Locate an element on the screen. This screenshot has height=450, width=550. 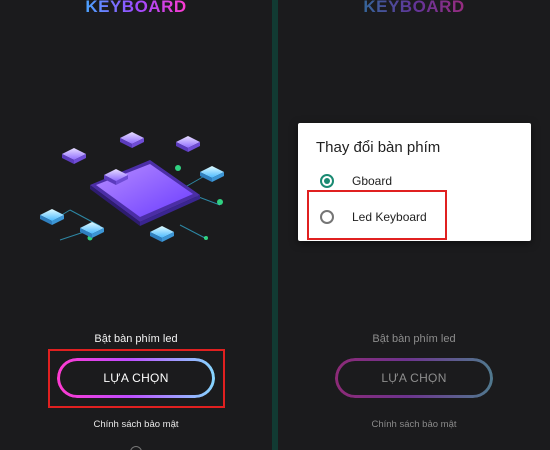
radio-unchecked-icon is located at coordinates (327, 217).